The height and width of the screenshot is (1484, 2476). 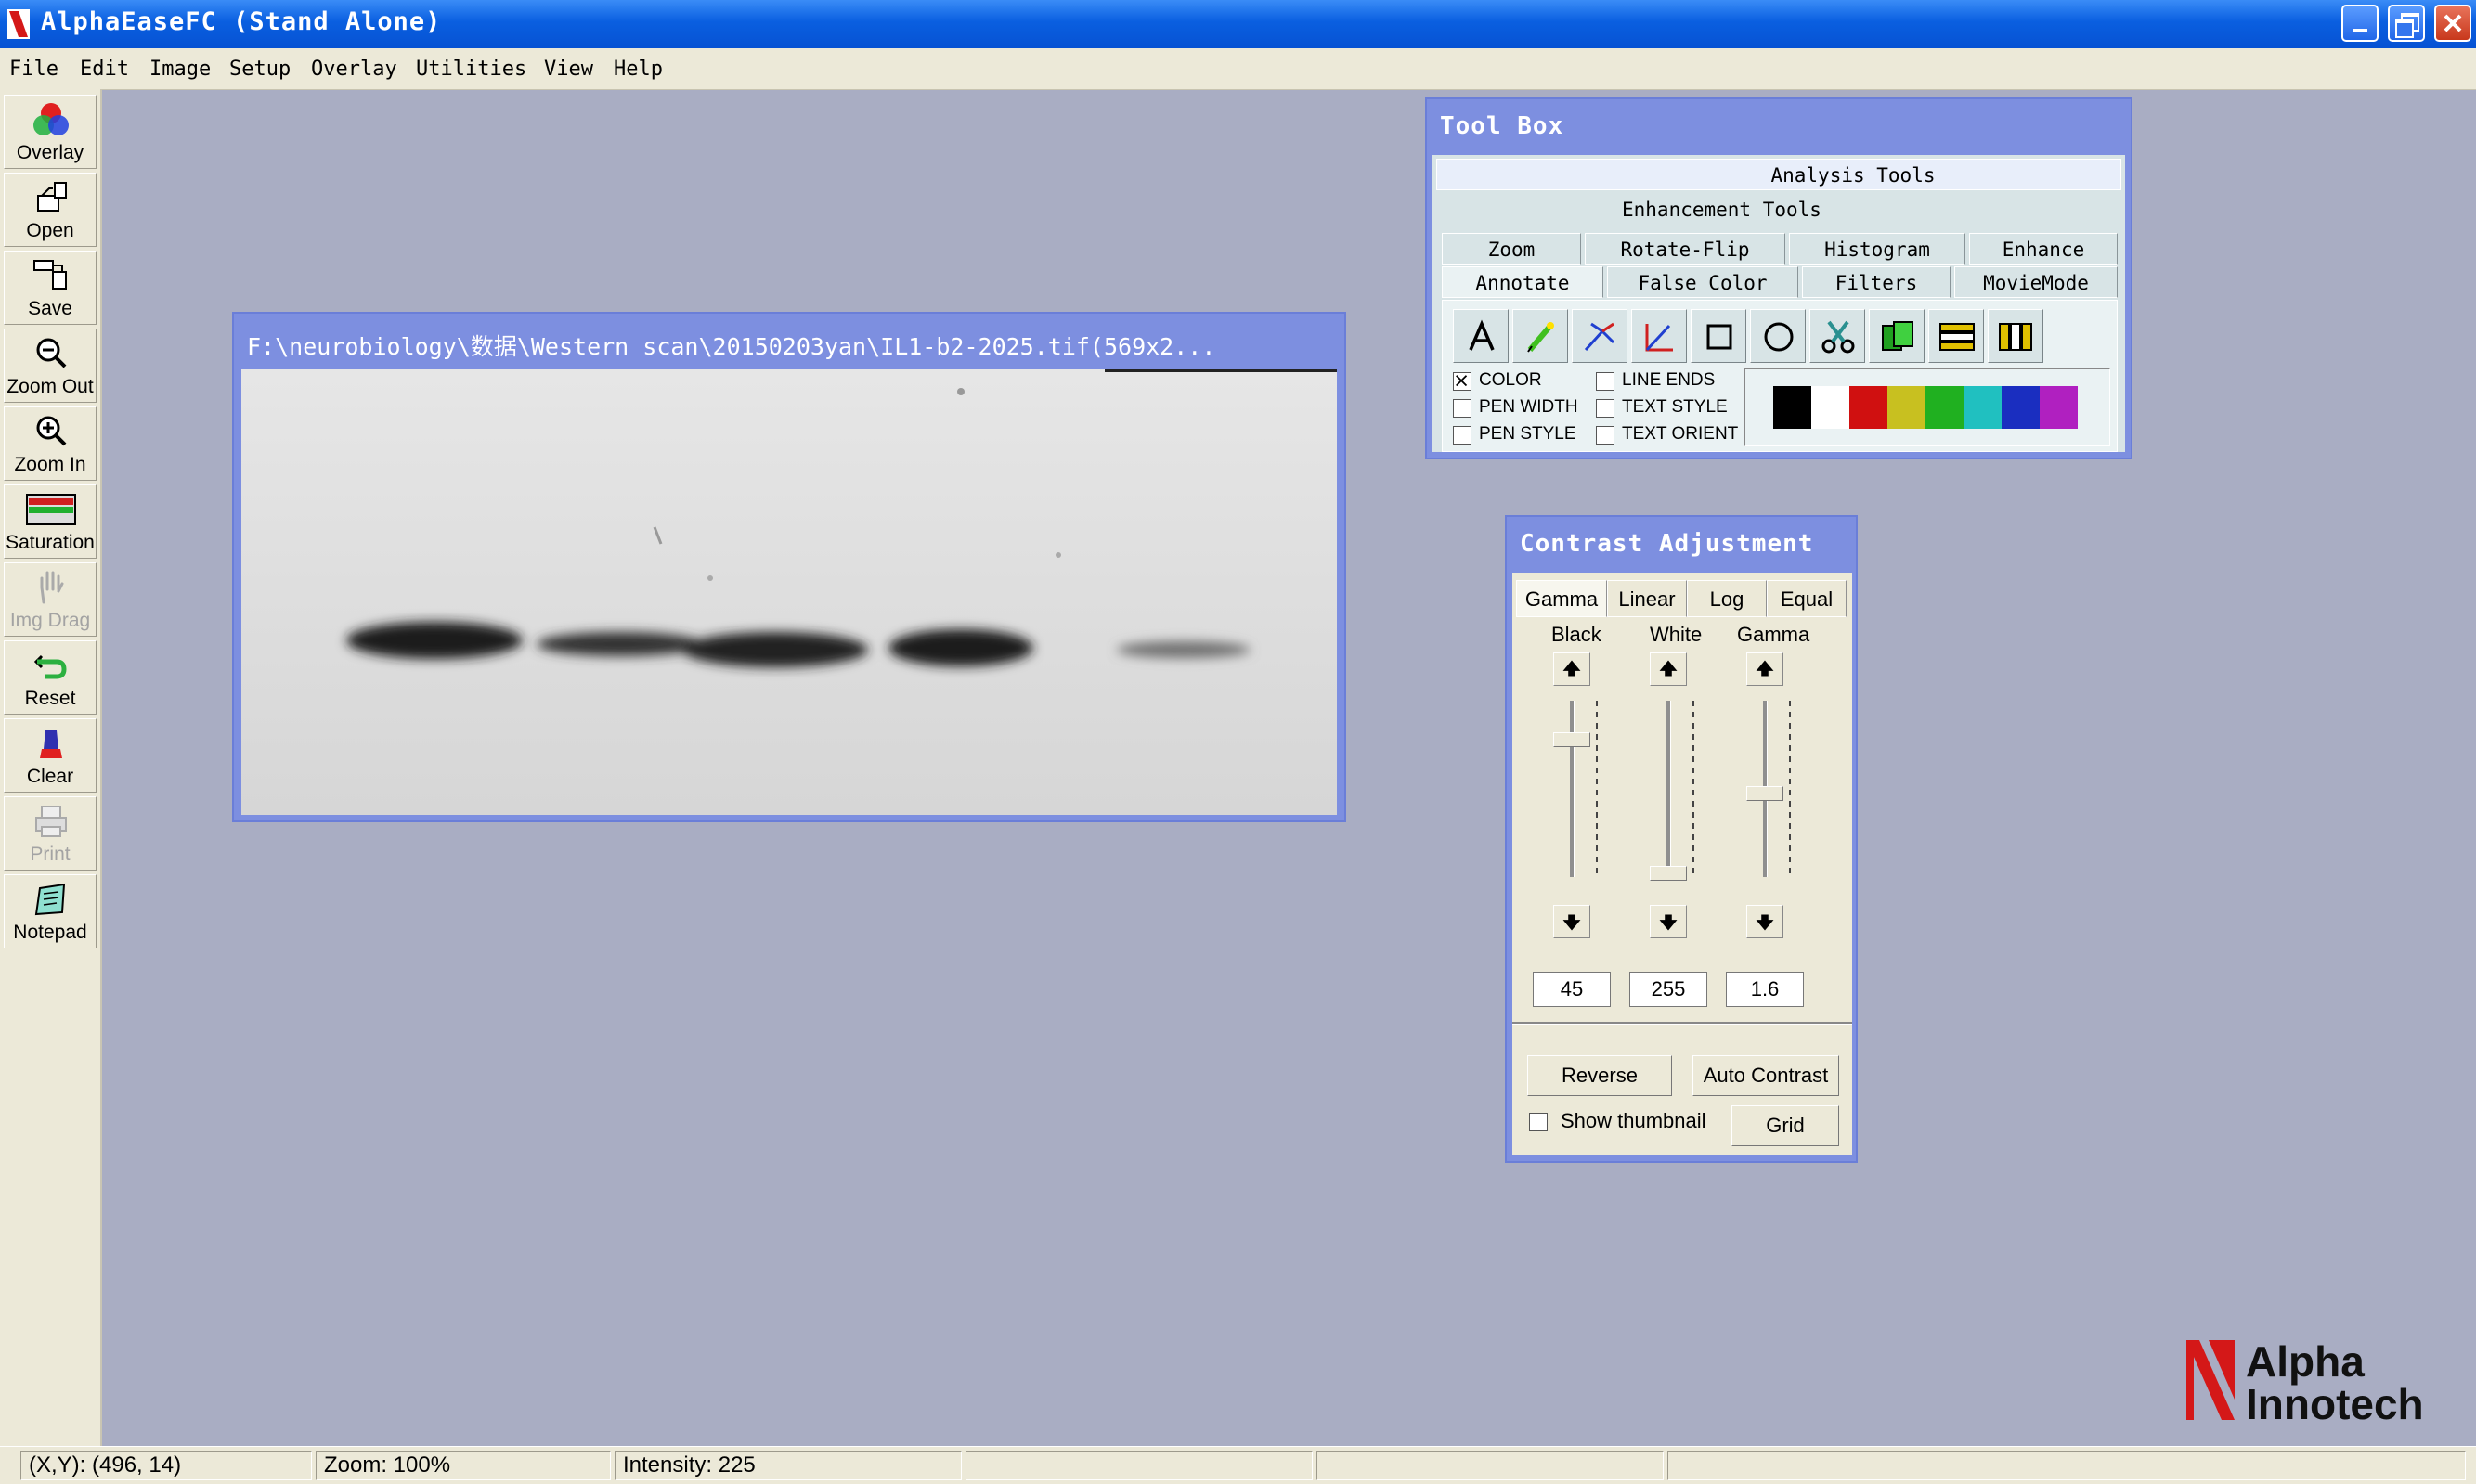 I want to click on tab-rotate-flip: Rotate-Flip, so click(x=1685, y=249).